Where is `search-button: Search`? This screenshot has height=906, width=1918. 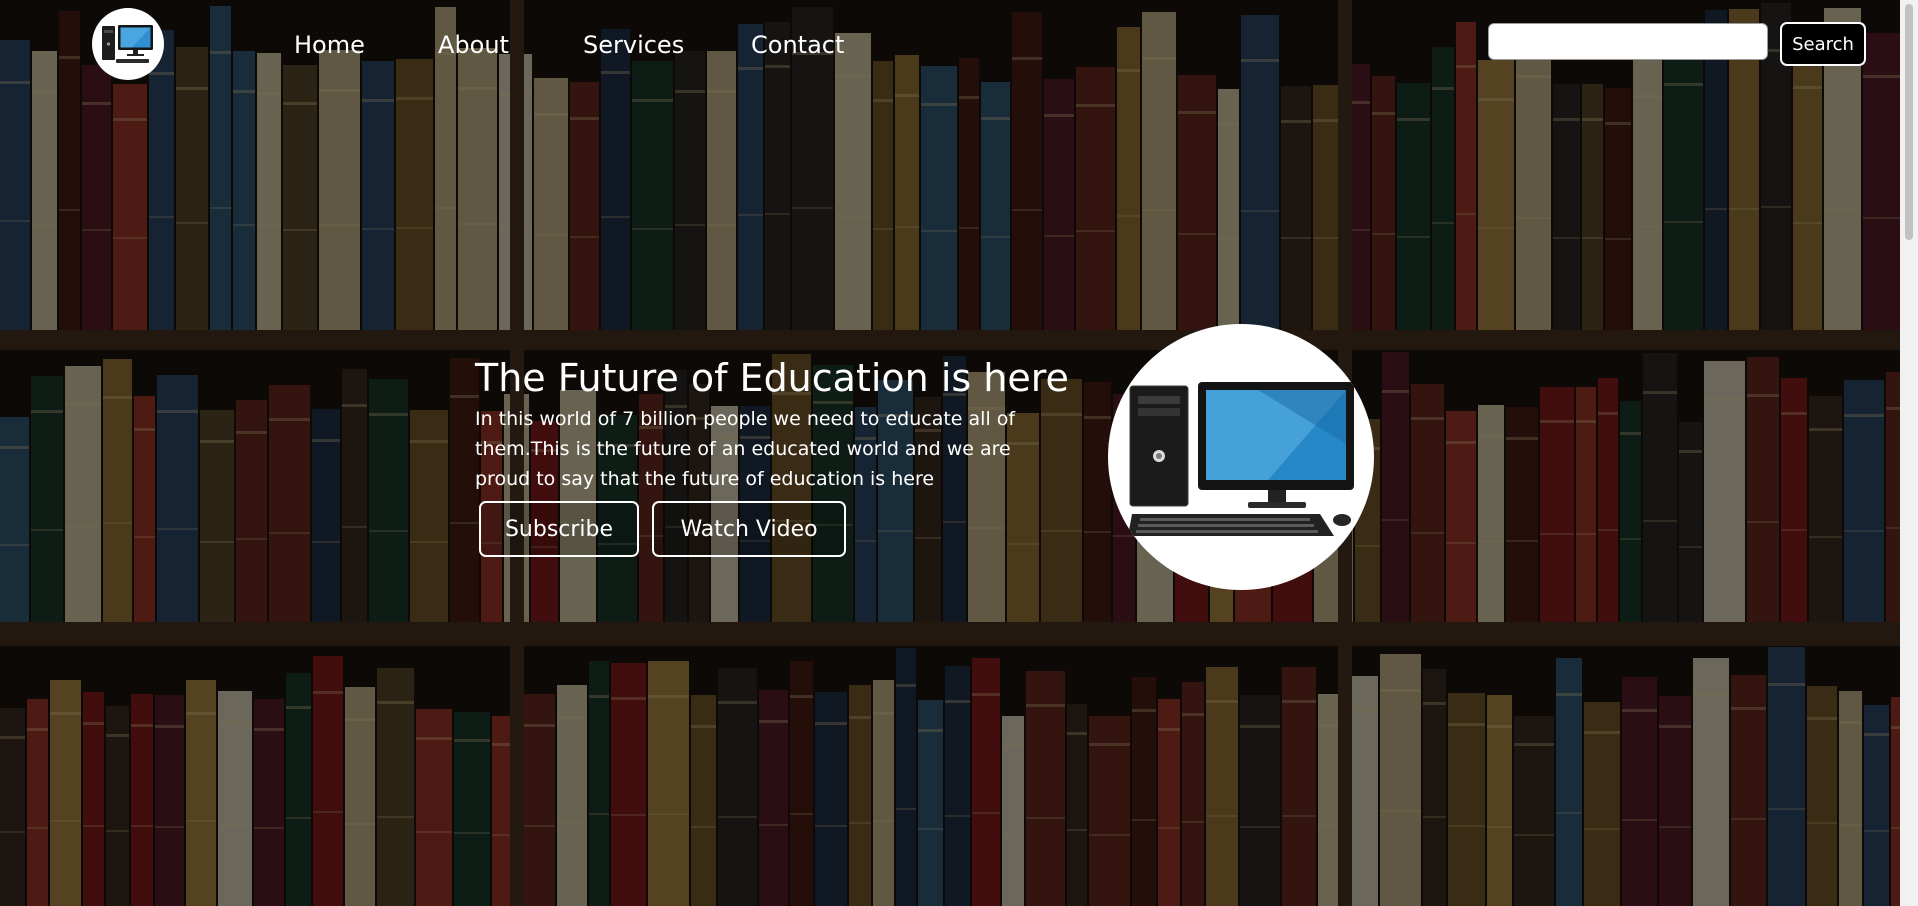 search-button: Search is located at coordinates (1823, 44).